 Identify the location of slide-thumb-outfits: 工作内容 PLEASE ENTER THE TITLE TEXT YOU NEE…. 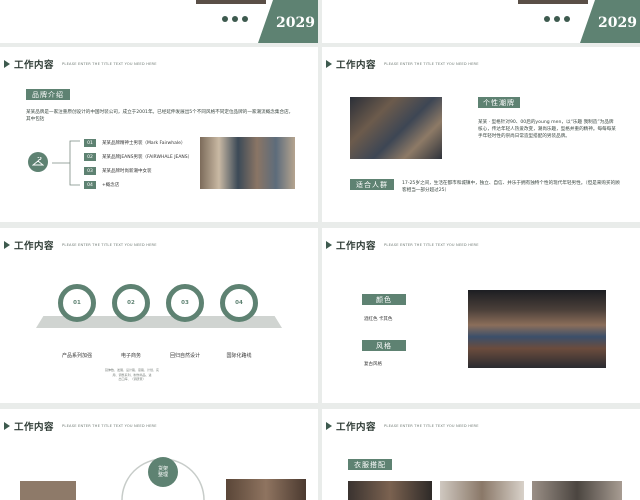
(481, 454).